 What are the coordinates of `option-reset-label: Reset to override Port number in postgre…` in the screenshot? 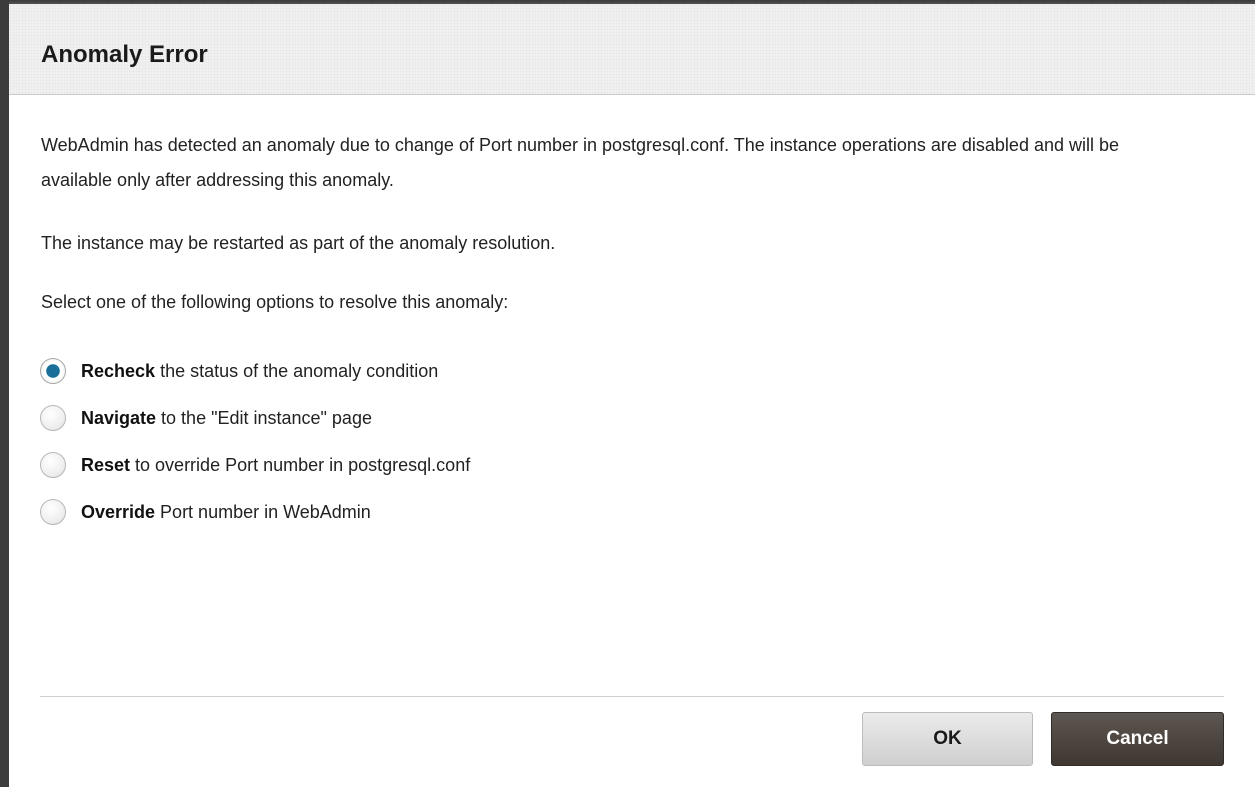 It's located at (275, 465).